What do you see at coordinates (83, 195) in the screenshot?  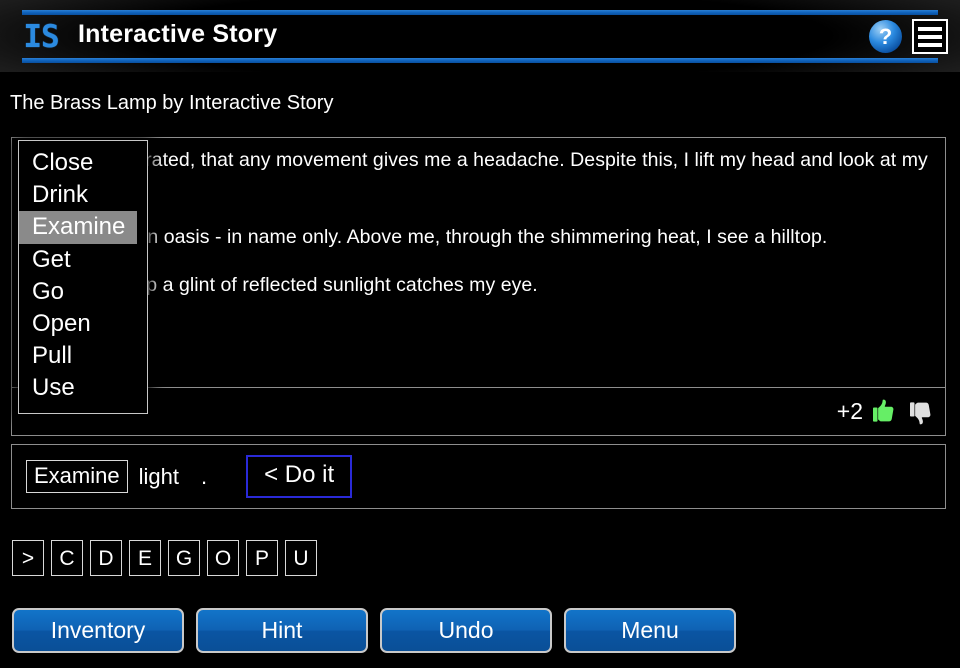 I see `verb-option-drink: Drink` at bounding box center [83, 195].